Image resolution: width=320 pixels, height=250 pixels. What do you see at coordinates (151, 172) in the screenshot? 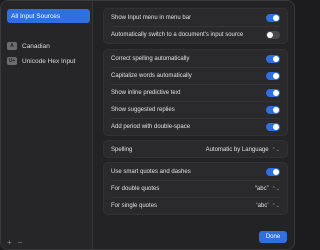
I see `smart-quotes-label: Use smart quotes and dashes` at bounding box center [151, 172].